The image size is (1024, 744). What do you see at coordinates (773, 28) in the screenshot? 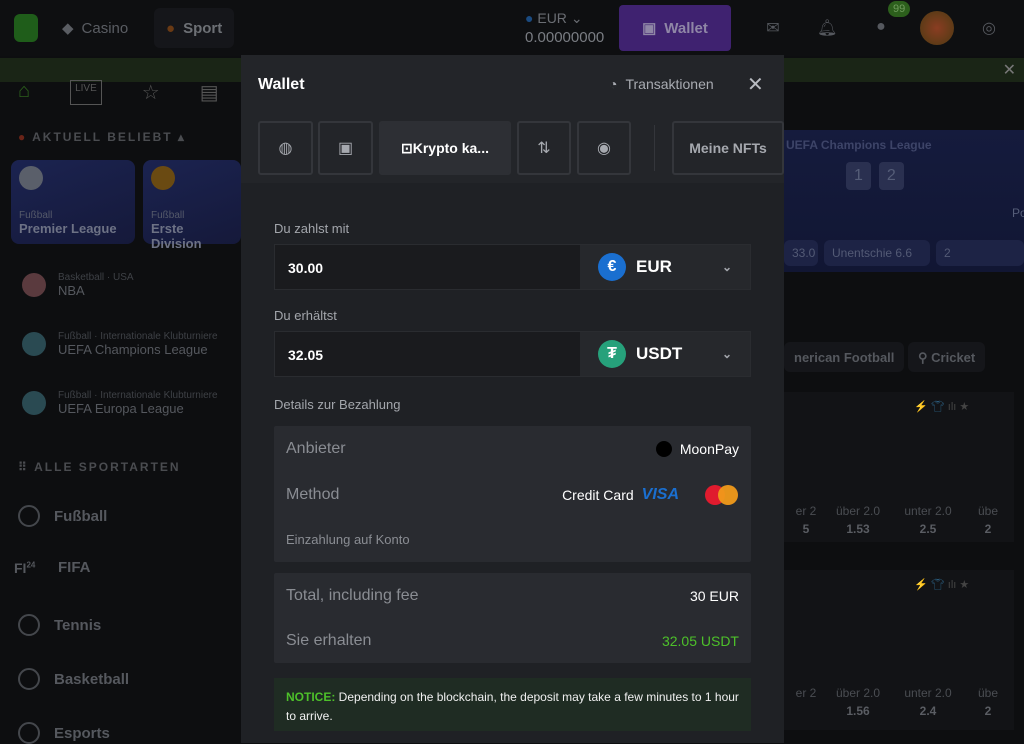
I see `mail-icon: ✉` at bounding box center [773, 28].